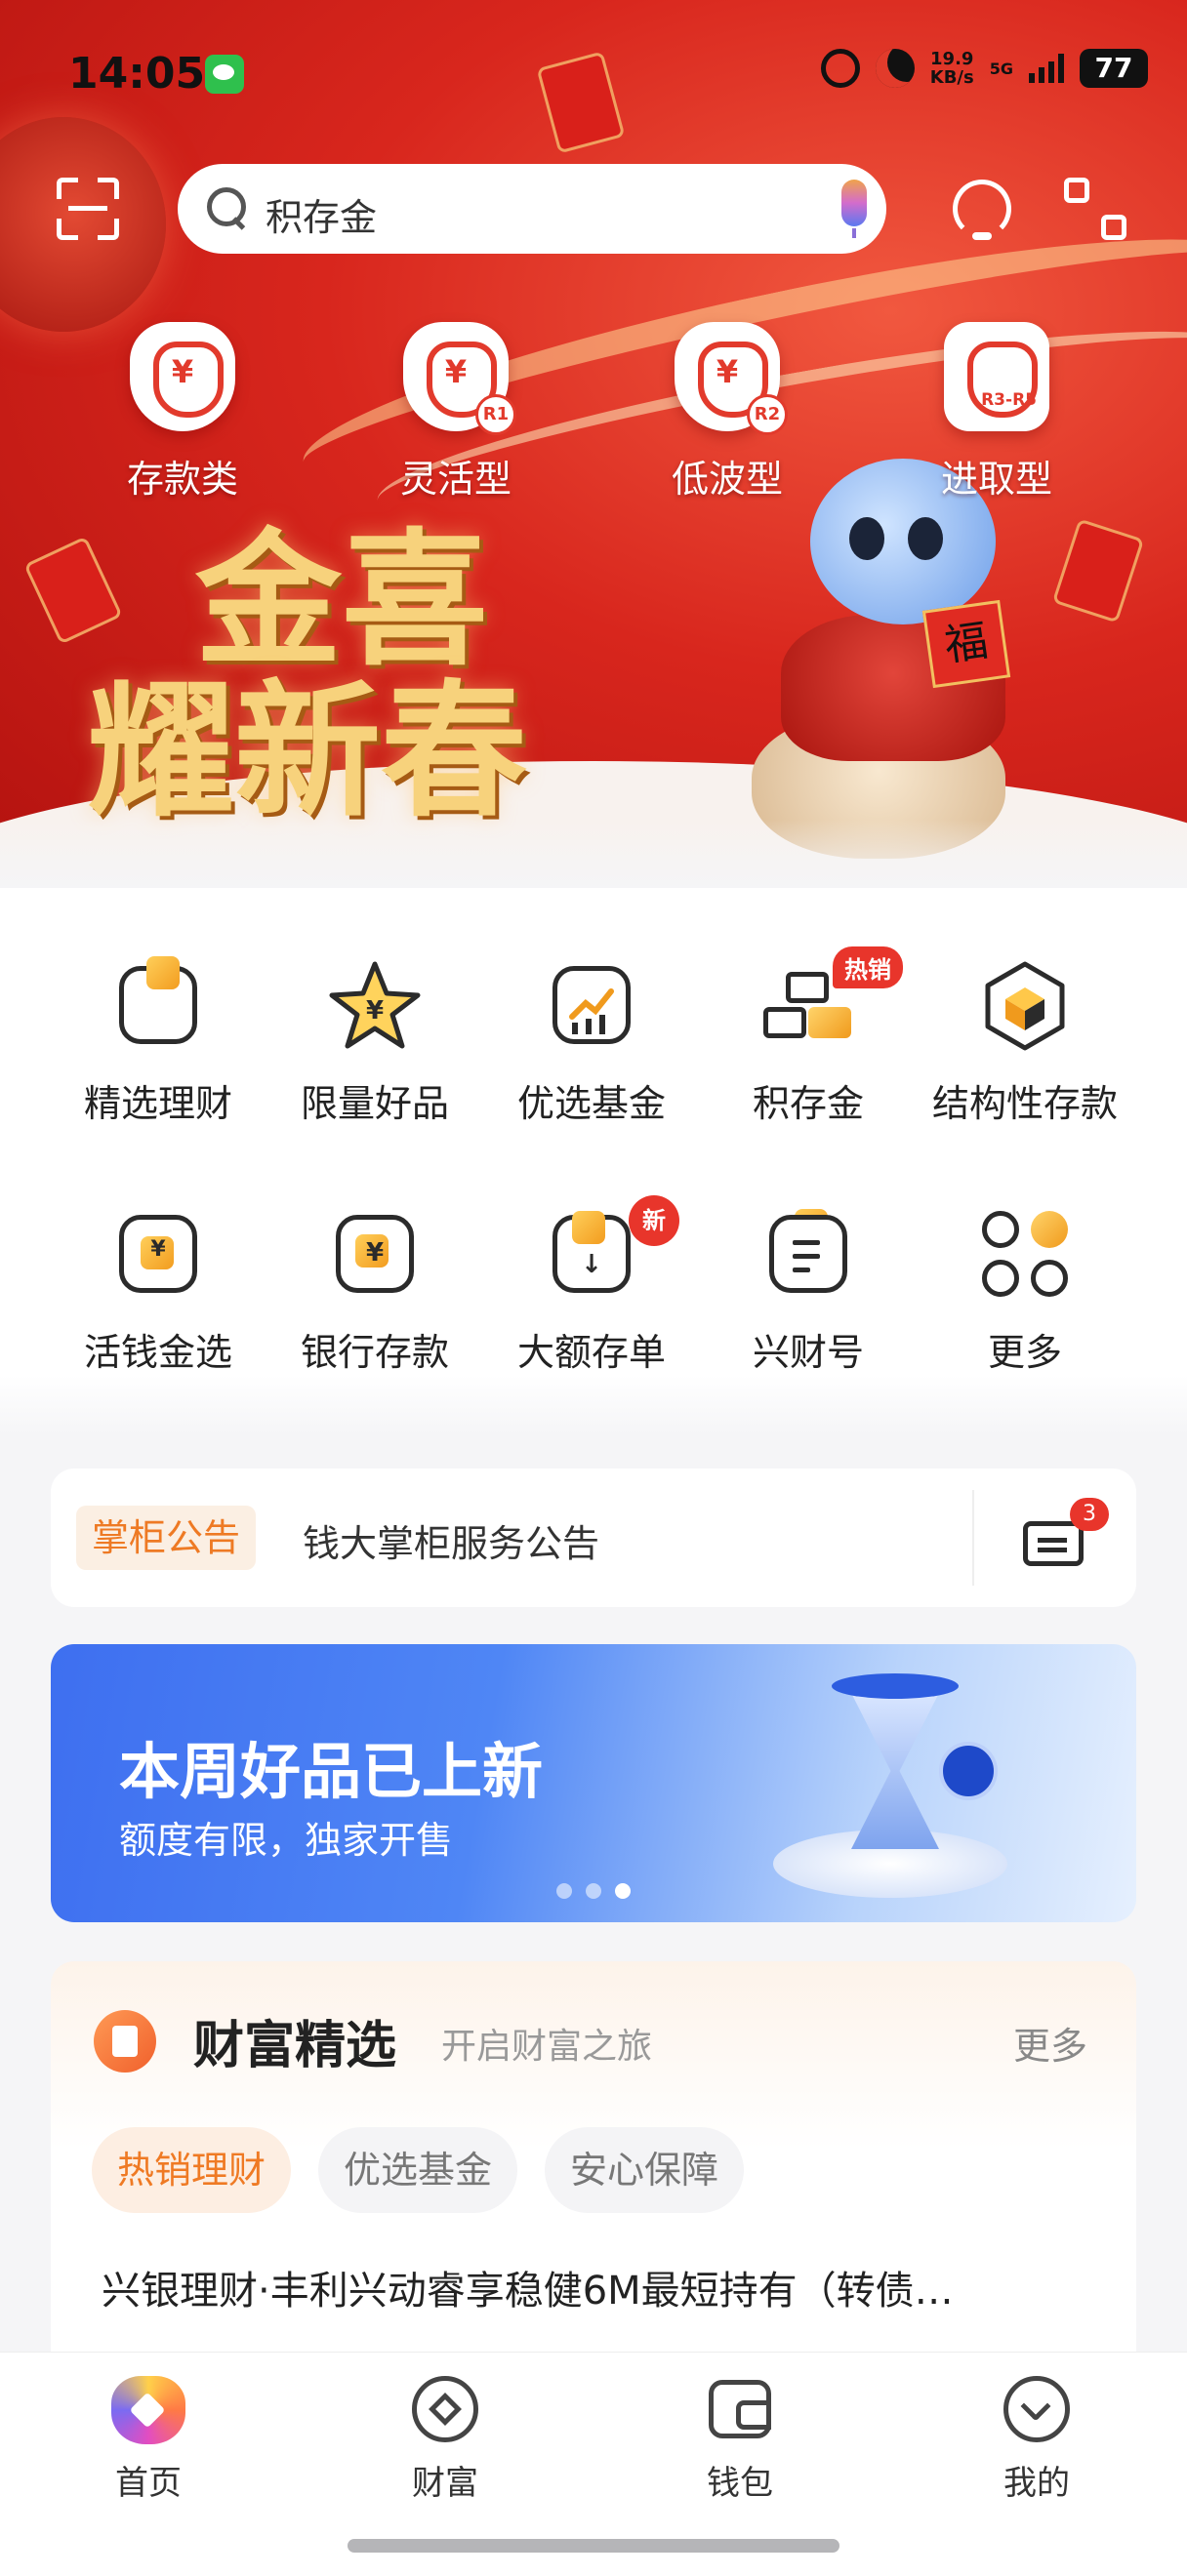 The image size is (1187, 2576). What do you see at coordinates (182, 479) in the screenshot?
I see `category-label: 存款类` at bounding box center [182, 479].